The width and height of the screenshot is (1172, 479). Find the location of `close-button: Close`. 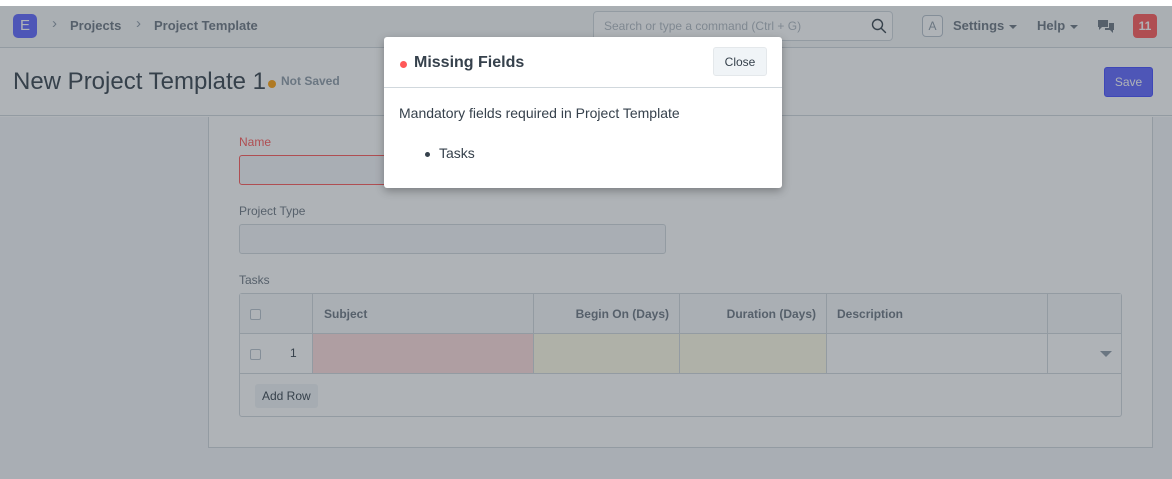

close-button: Close is located at coordinates (740, 61).